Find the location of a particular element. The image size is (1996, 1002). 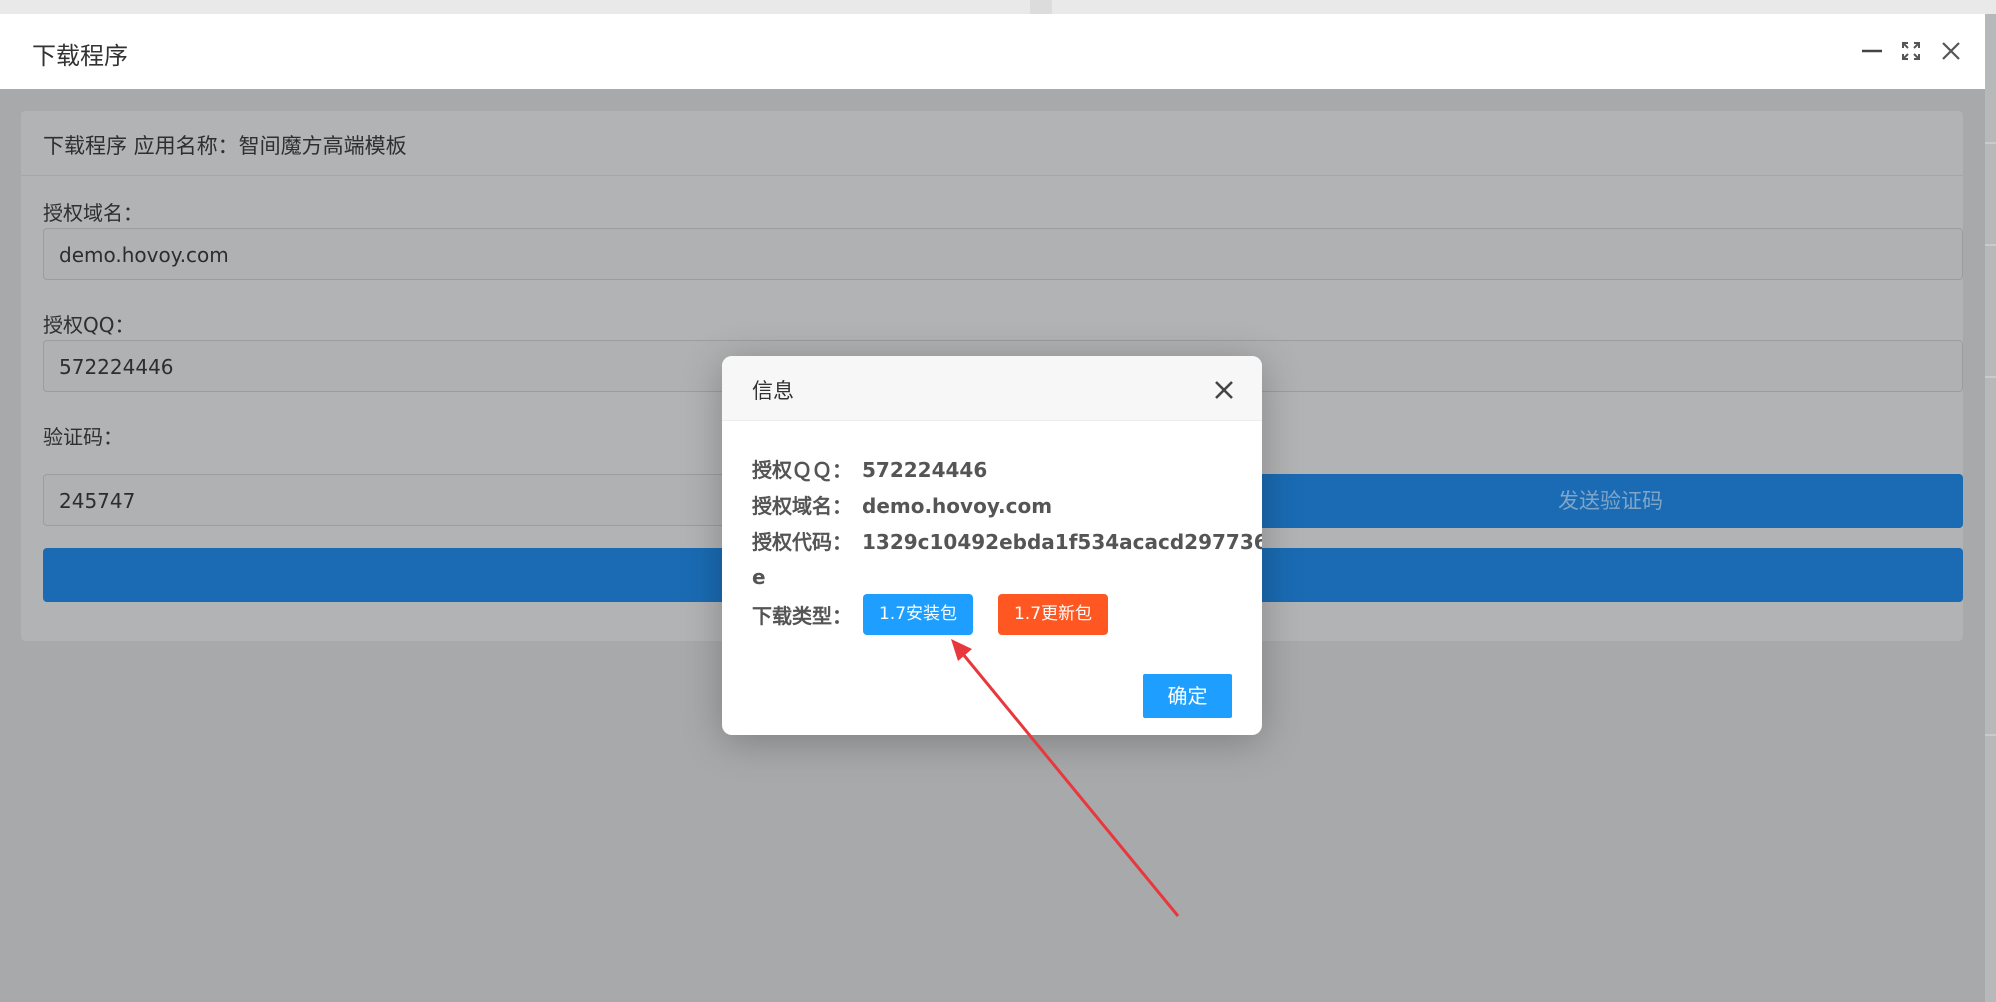

background-page-strip is located at coordinates (998, 7).